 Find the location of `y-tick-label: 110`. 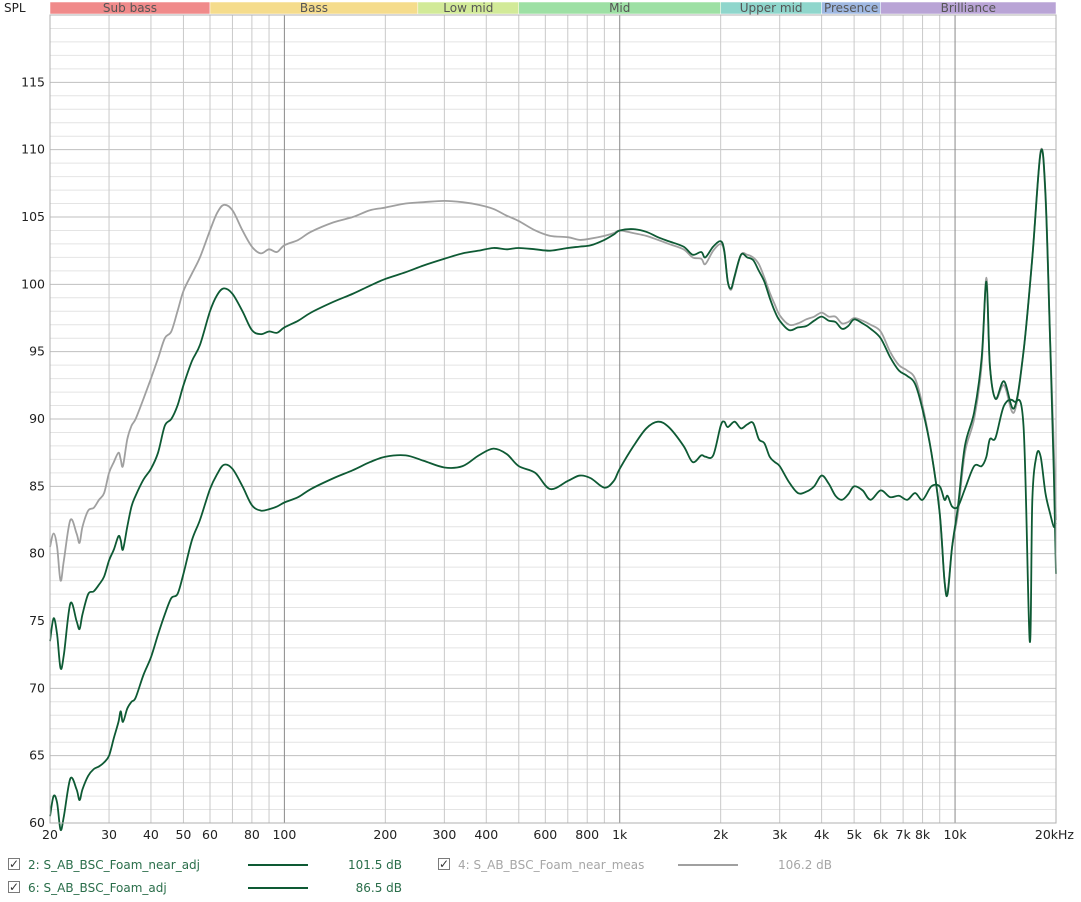

y-tick-label: 110 is located at coordinates (33, 149).